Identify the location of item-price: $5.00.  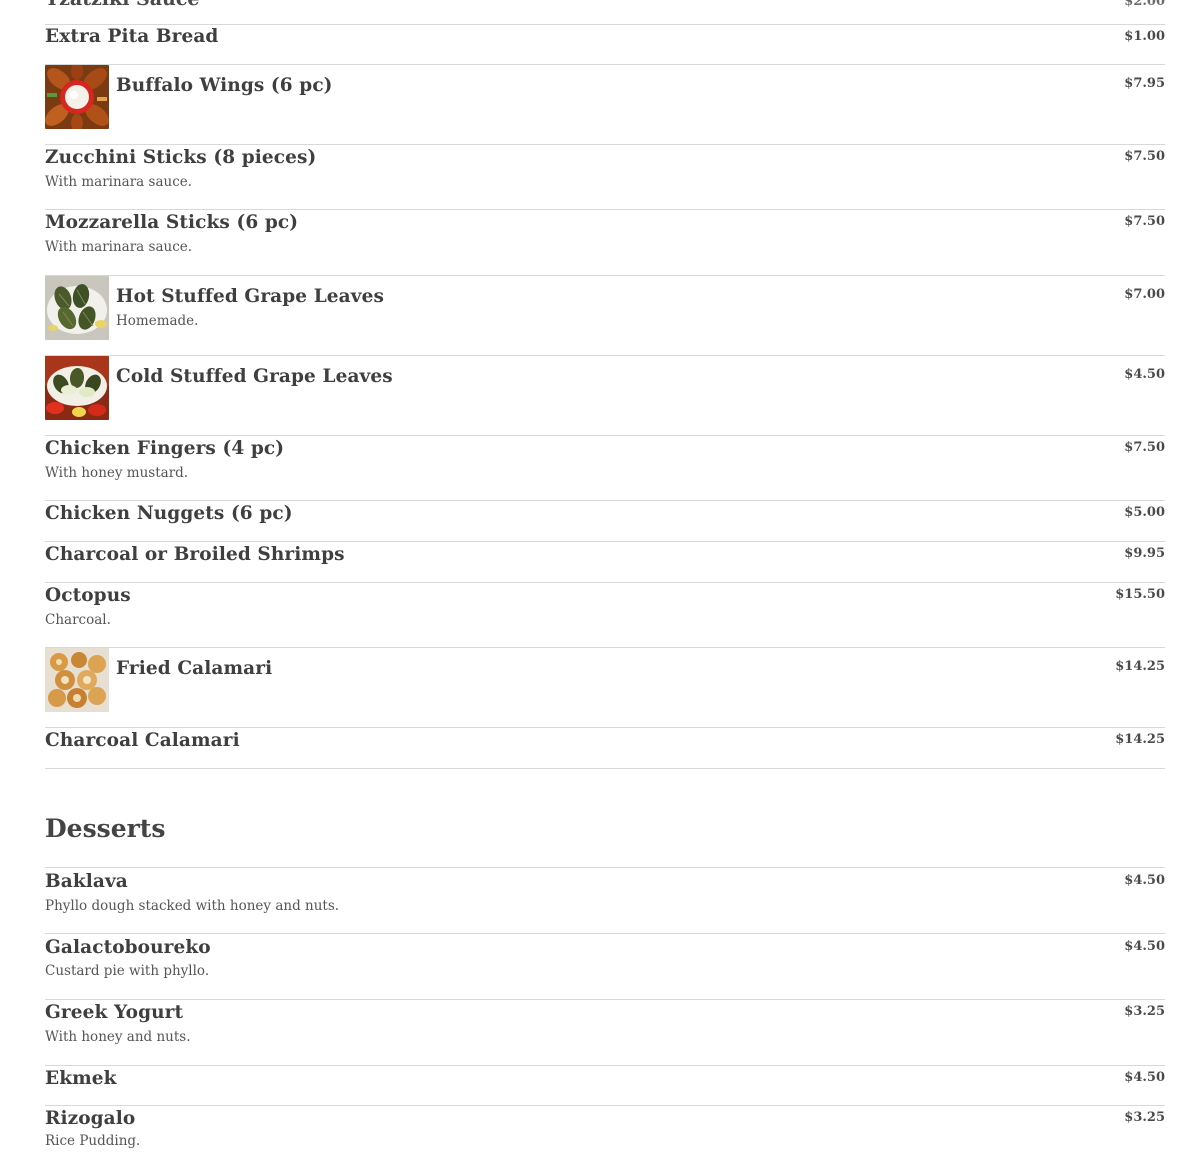
(1144, 512).